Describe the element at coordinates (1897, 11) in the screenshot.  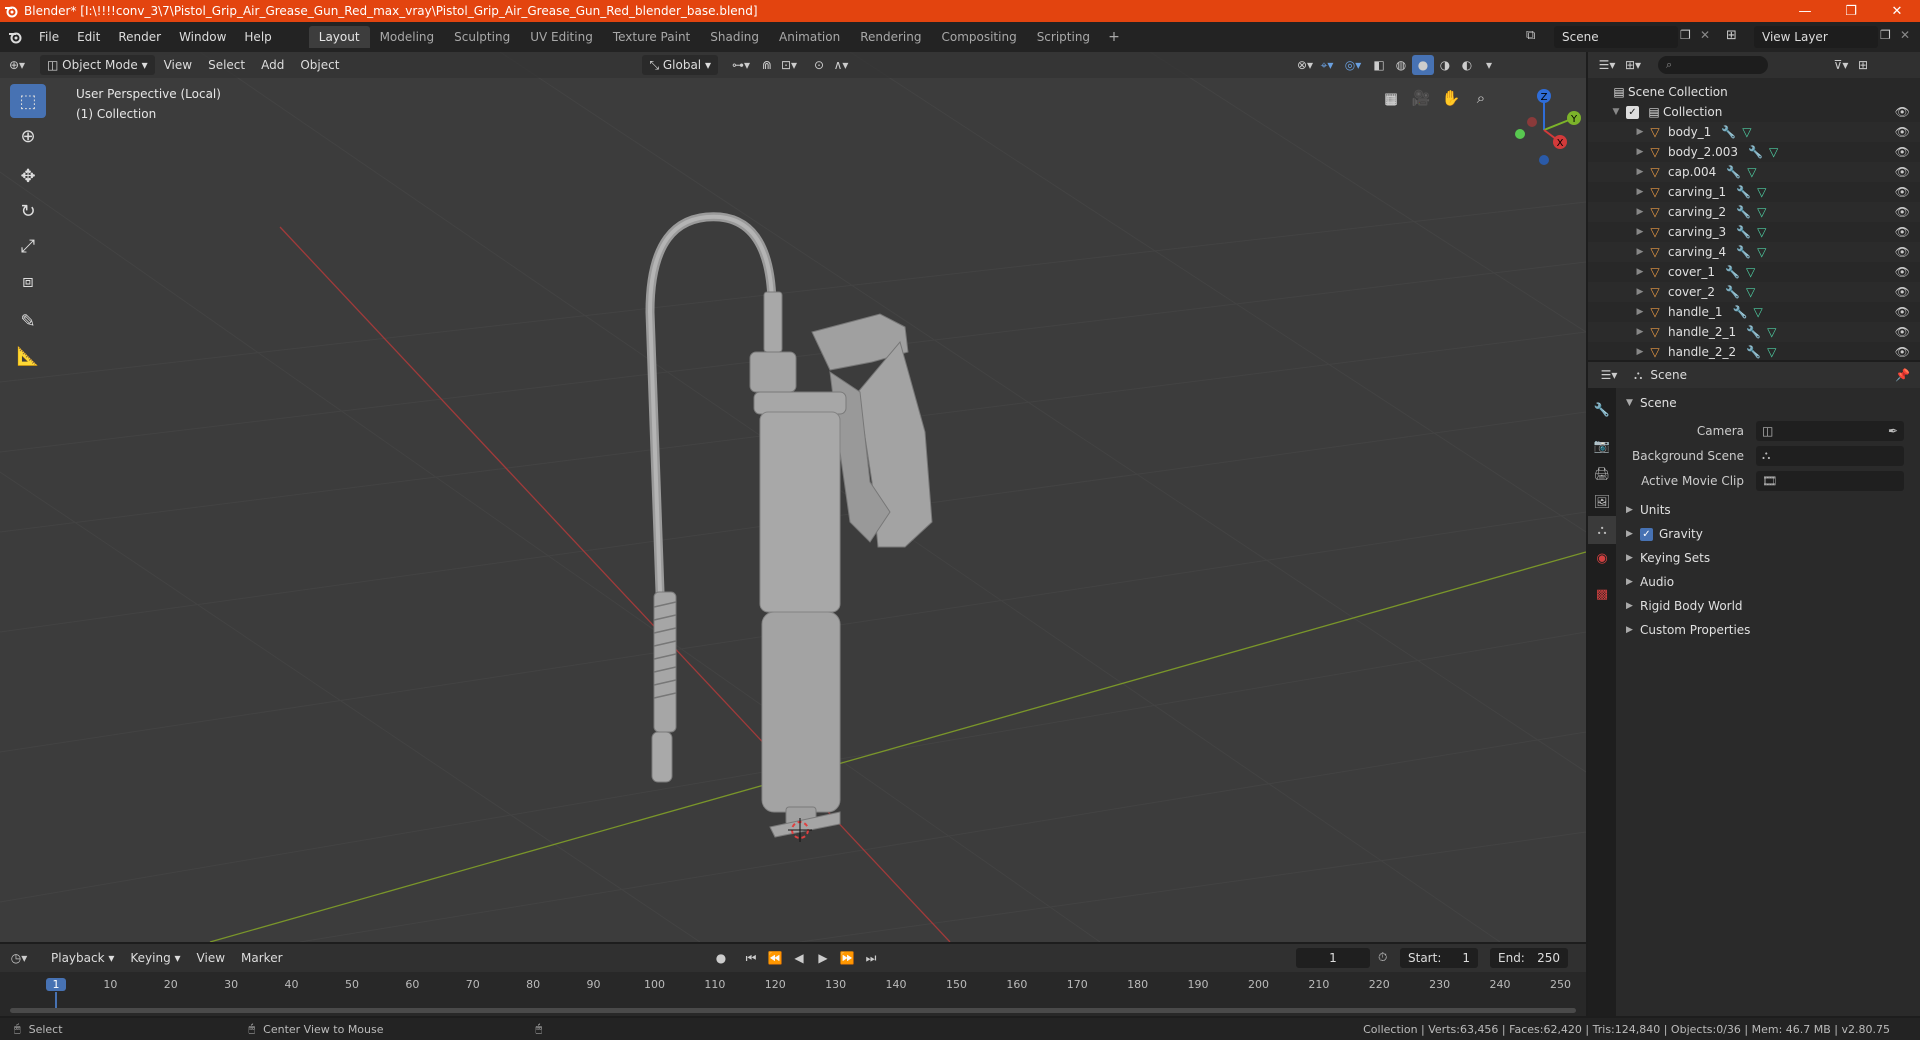
I see `close-button: ✕` at that location.